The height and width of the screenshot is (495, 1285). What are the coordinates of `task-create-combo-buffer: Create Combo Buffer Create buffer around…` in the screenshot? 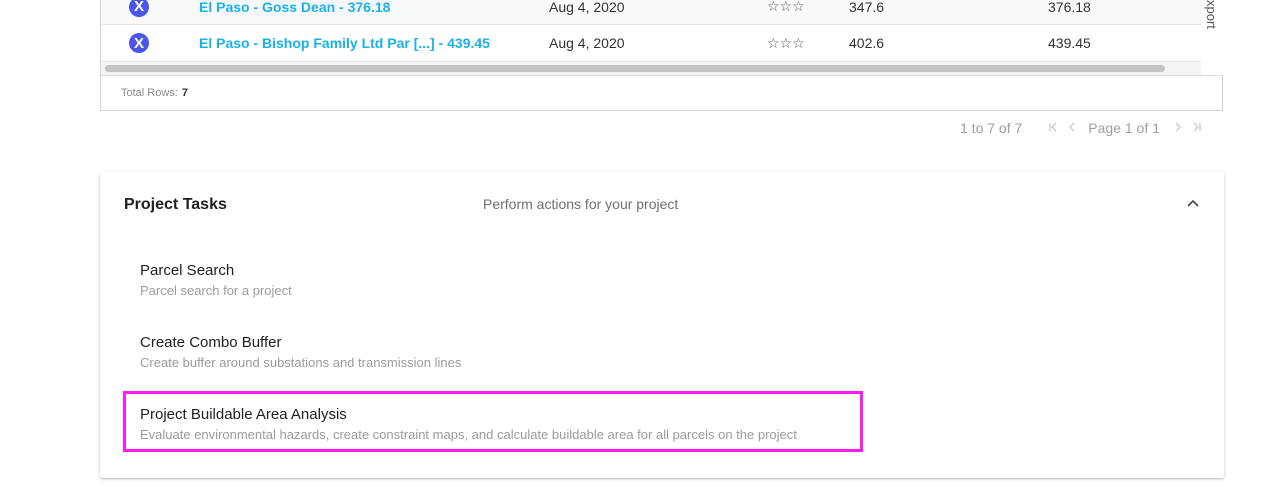 It's located at (520, 352).